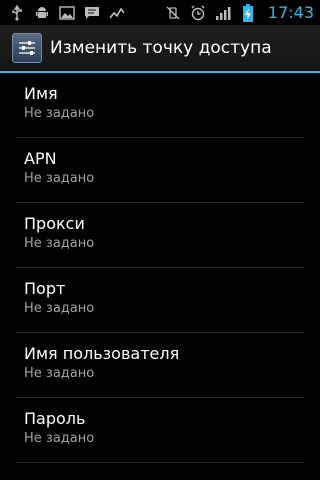 The height and width of the screenshot is (480, 320). What do you see at coordinates (198, 13) in the screenshot?
I see `alarm-icon` at bounding box center [198, 13].